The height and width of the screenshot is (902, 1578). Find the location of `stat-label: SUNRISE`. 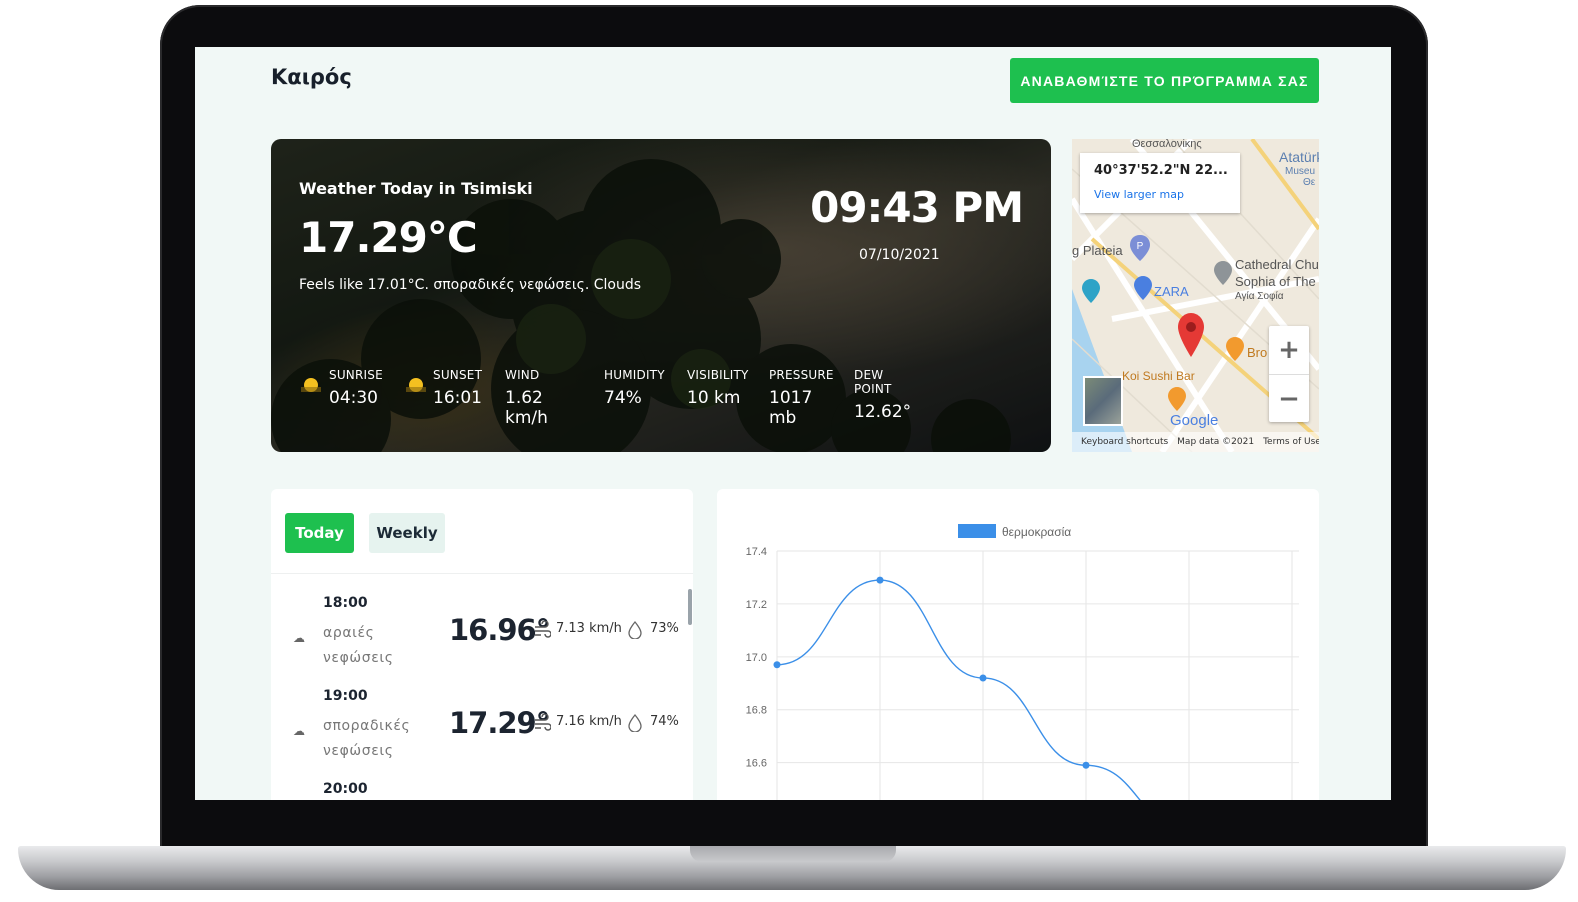

stat-label: SUNRISE is located at coordinates (356, 375).